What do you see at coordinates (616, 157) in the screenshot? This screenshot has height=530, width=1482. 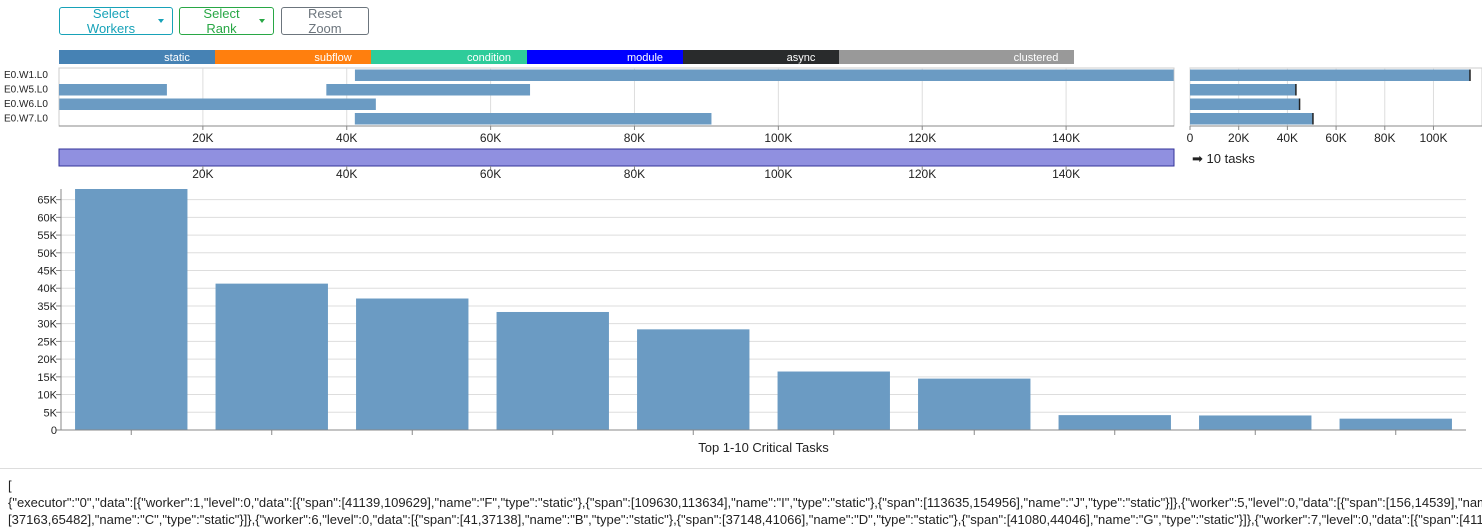 I see `brush-selection` at bounding box center [616, 157].